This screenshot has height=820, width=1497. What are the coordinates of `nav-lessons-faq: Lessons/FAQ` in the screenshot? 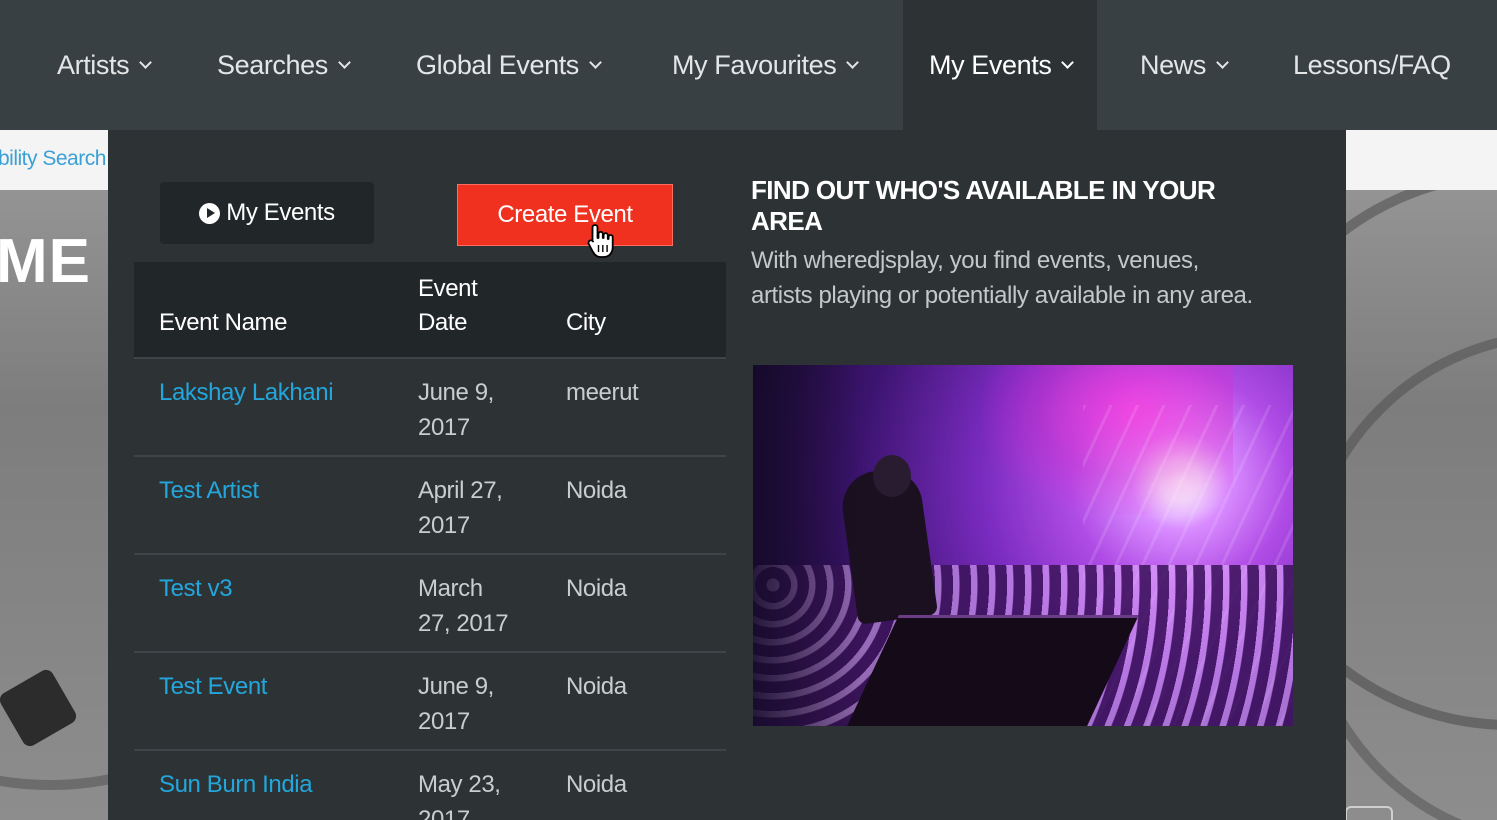 It's located at (1372, 65).